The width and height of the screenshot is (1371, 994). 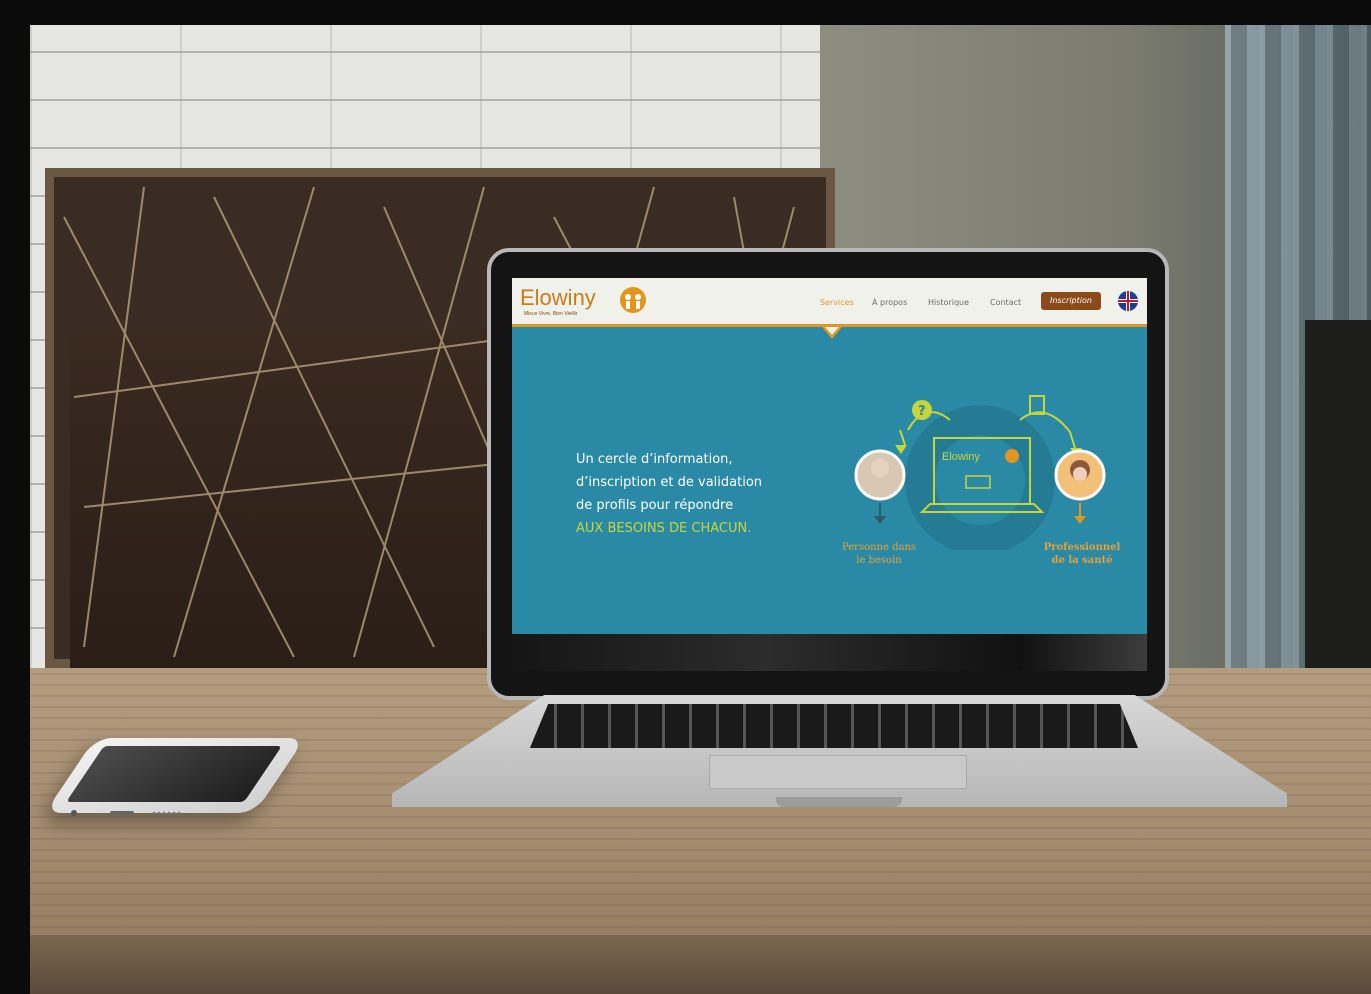 I want to click on trackpad, so click(x=838, y=772).